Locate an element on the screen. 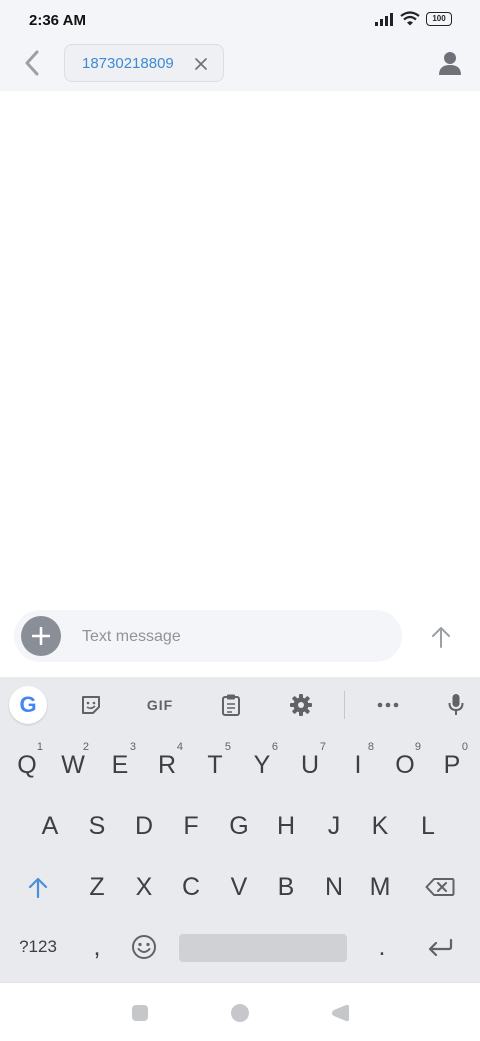  recents-button is located at coordinates (140, 1013).